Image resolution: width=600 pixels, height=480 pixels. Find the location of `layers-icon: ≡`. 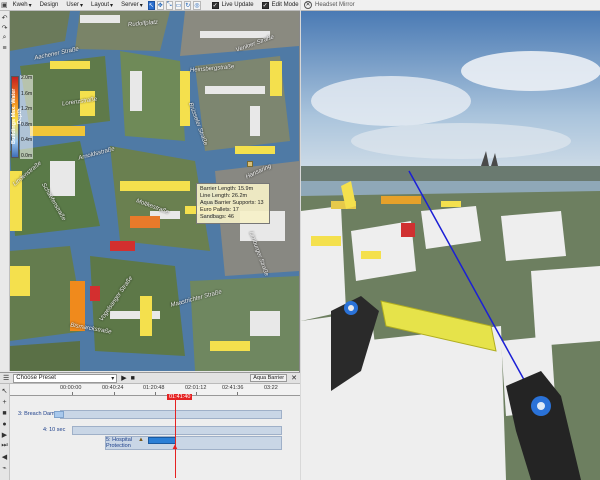

layers-icon: ≡ is located at coordinates (5, 48).